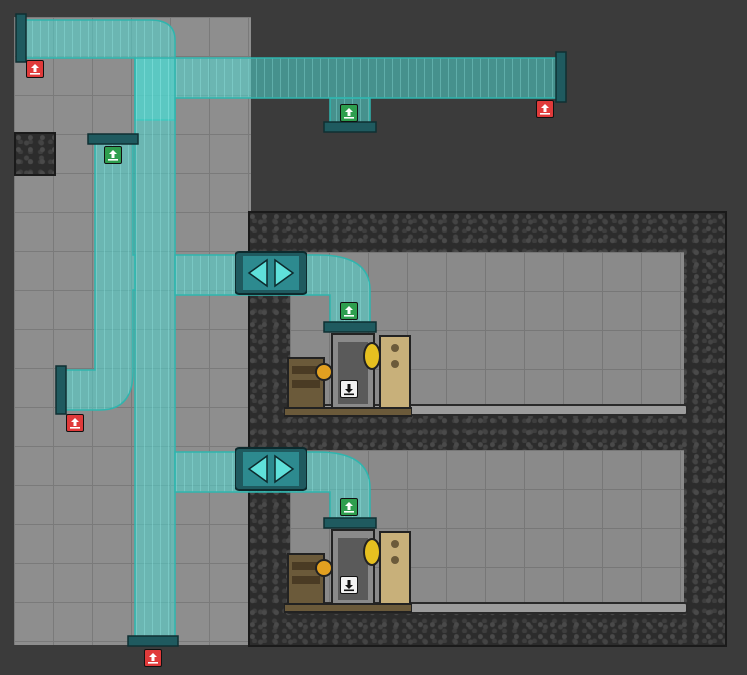  What do you see at coordinates (350, 127) in the screenshot?
I see `pipe-cap-top-intake` at bounding box center [350, 127].